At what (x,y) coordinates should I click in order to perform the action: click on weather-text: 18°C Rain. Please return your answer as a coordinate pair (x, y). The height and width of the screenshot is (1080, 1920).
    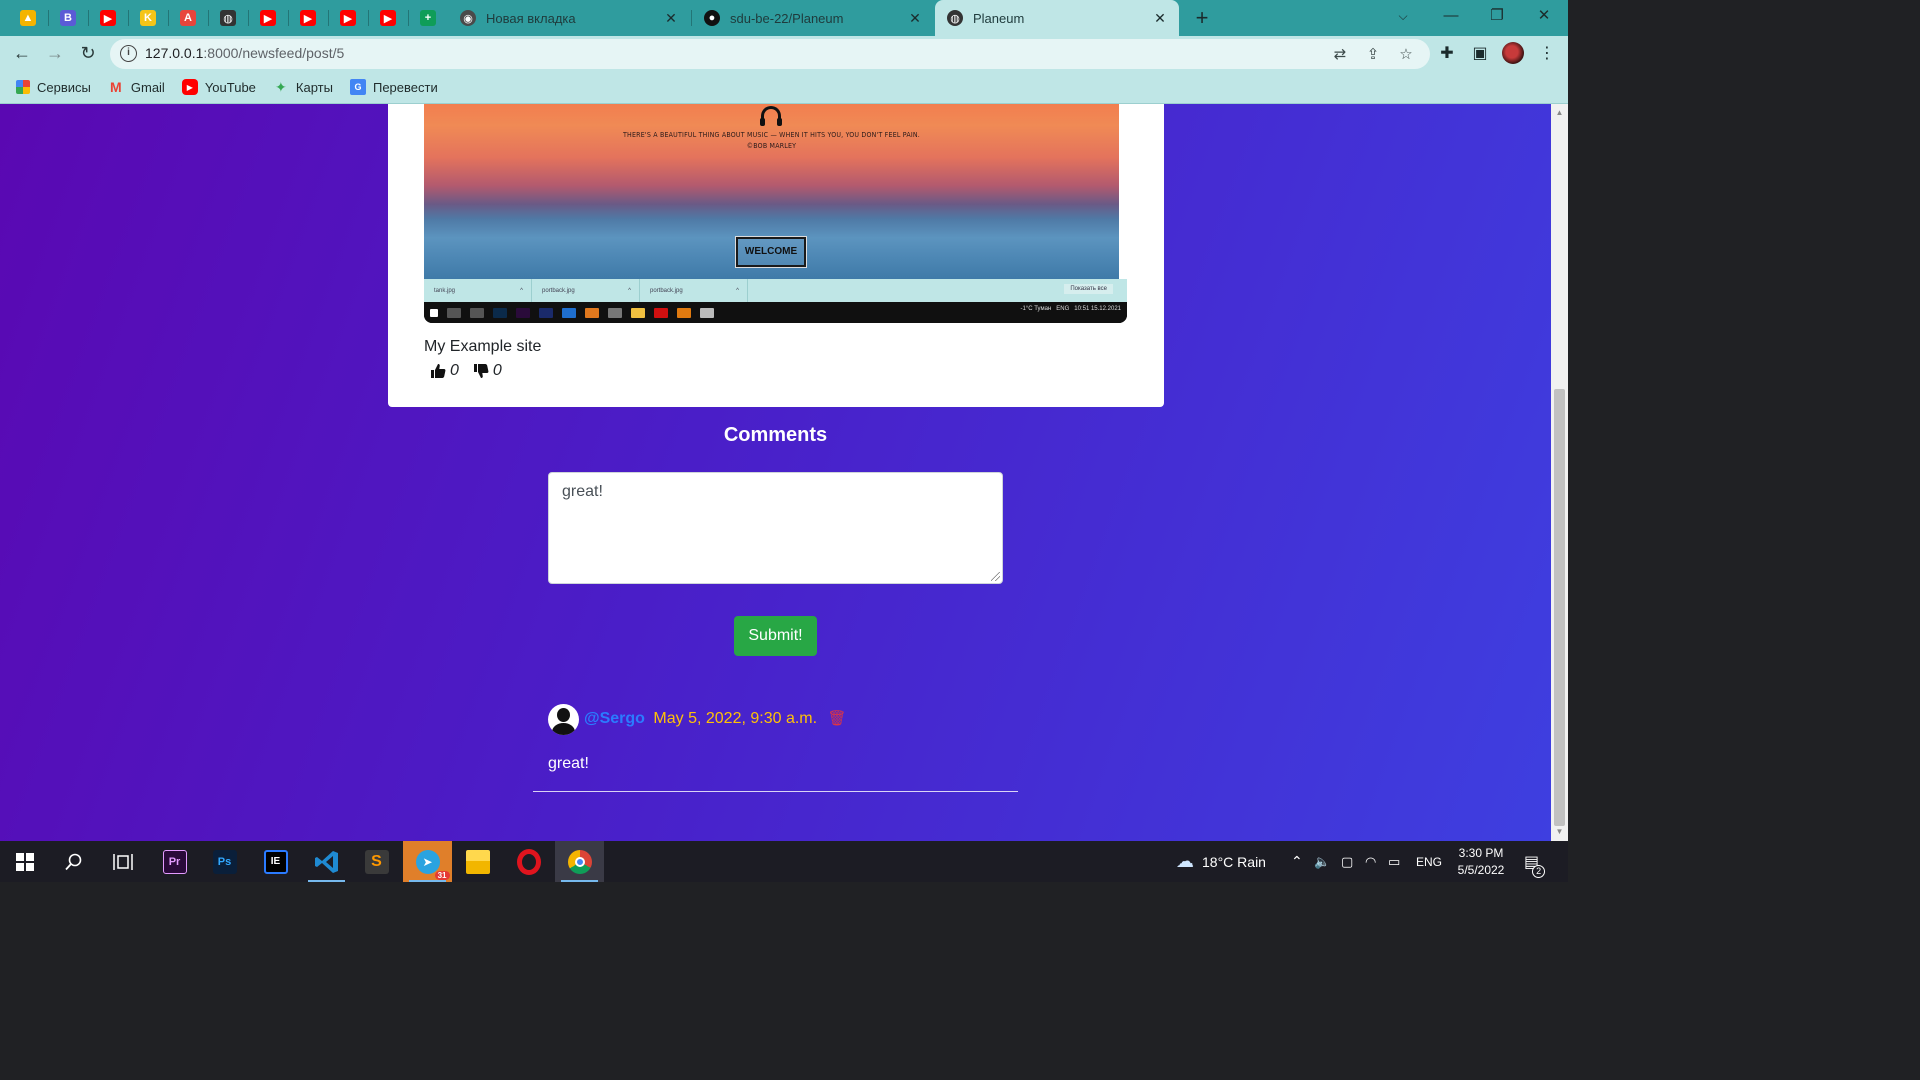
    Looking at the image, I should click on (1234, 861).